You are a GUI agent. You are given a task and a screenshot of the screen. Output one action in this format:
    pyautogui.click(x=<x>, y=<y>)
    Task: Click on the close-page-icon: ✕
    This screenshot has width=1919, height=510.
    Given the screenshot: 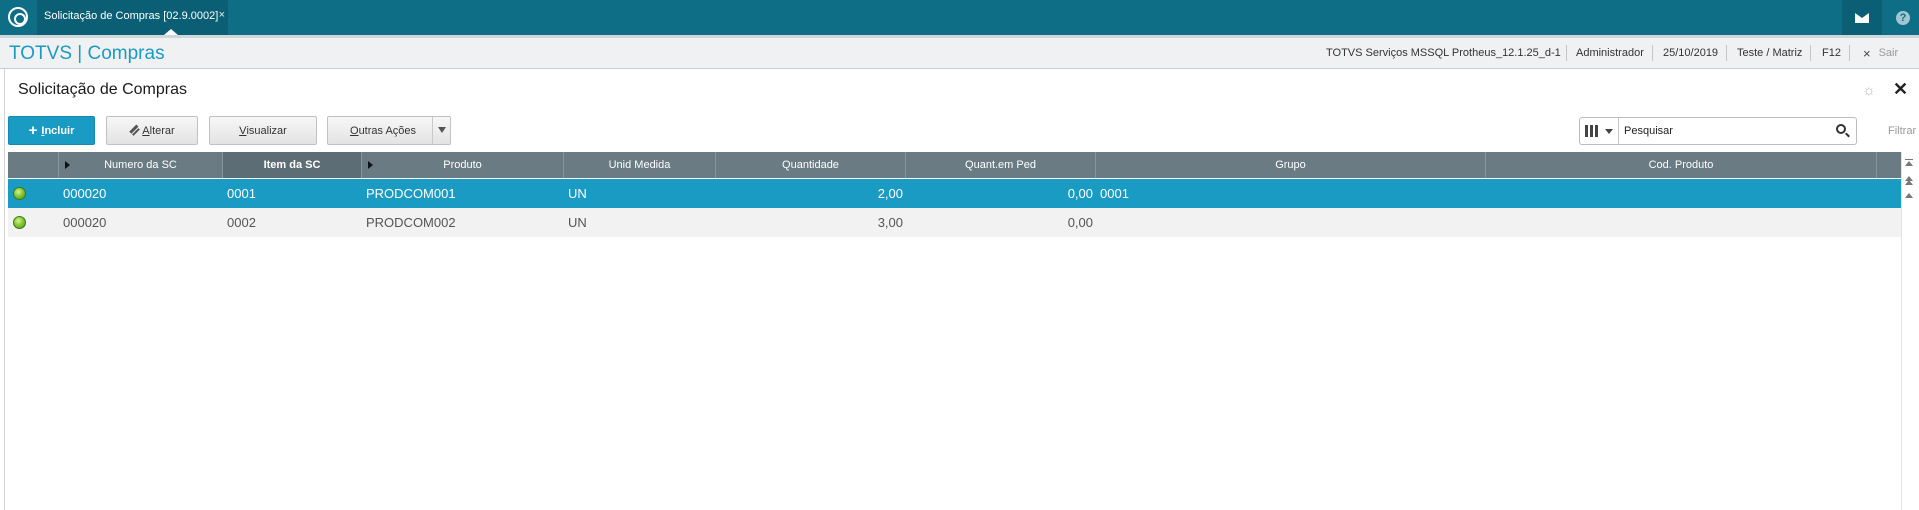 What is the action you would take?
    pyautogui.click(x=1900, y=89)
    